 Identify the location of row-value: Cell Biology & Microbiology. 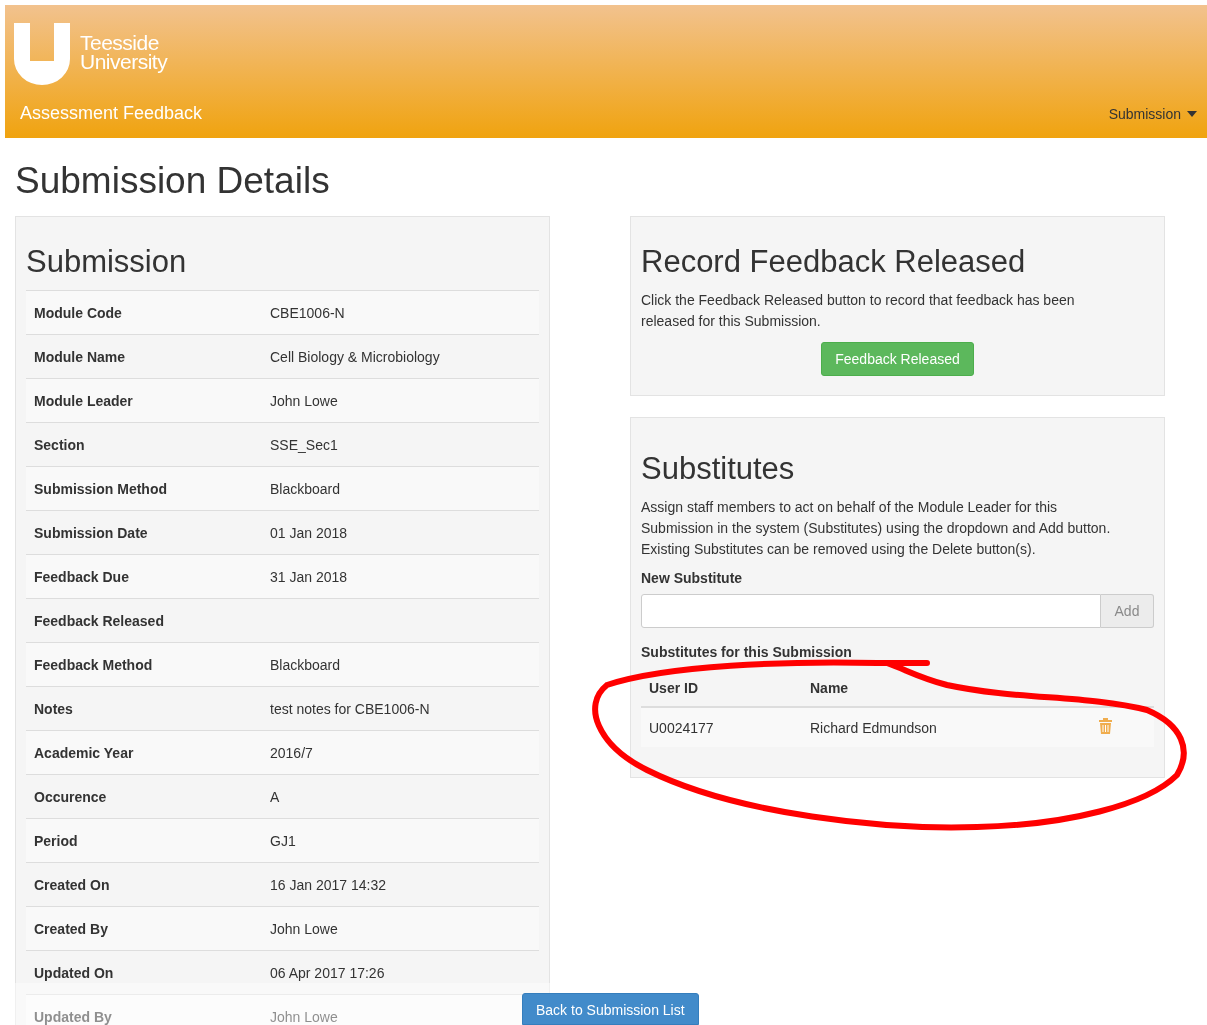
(404, 356).